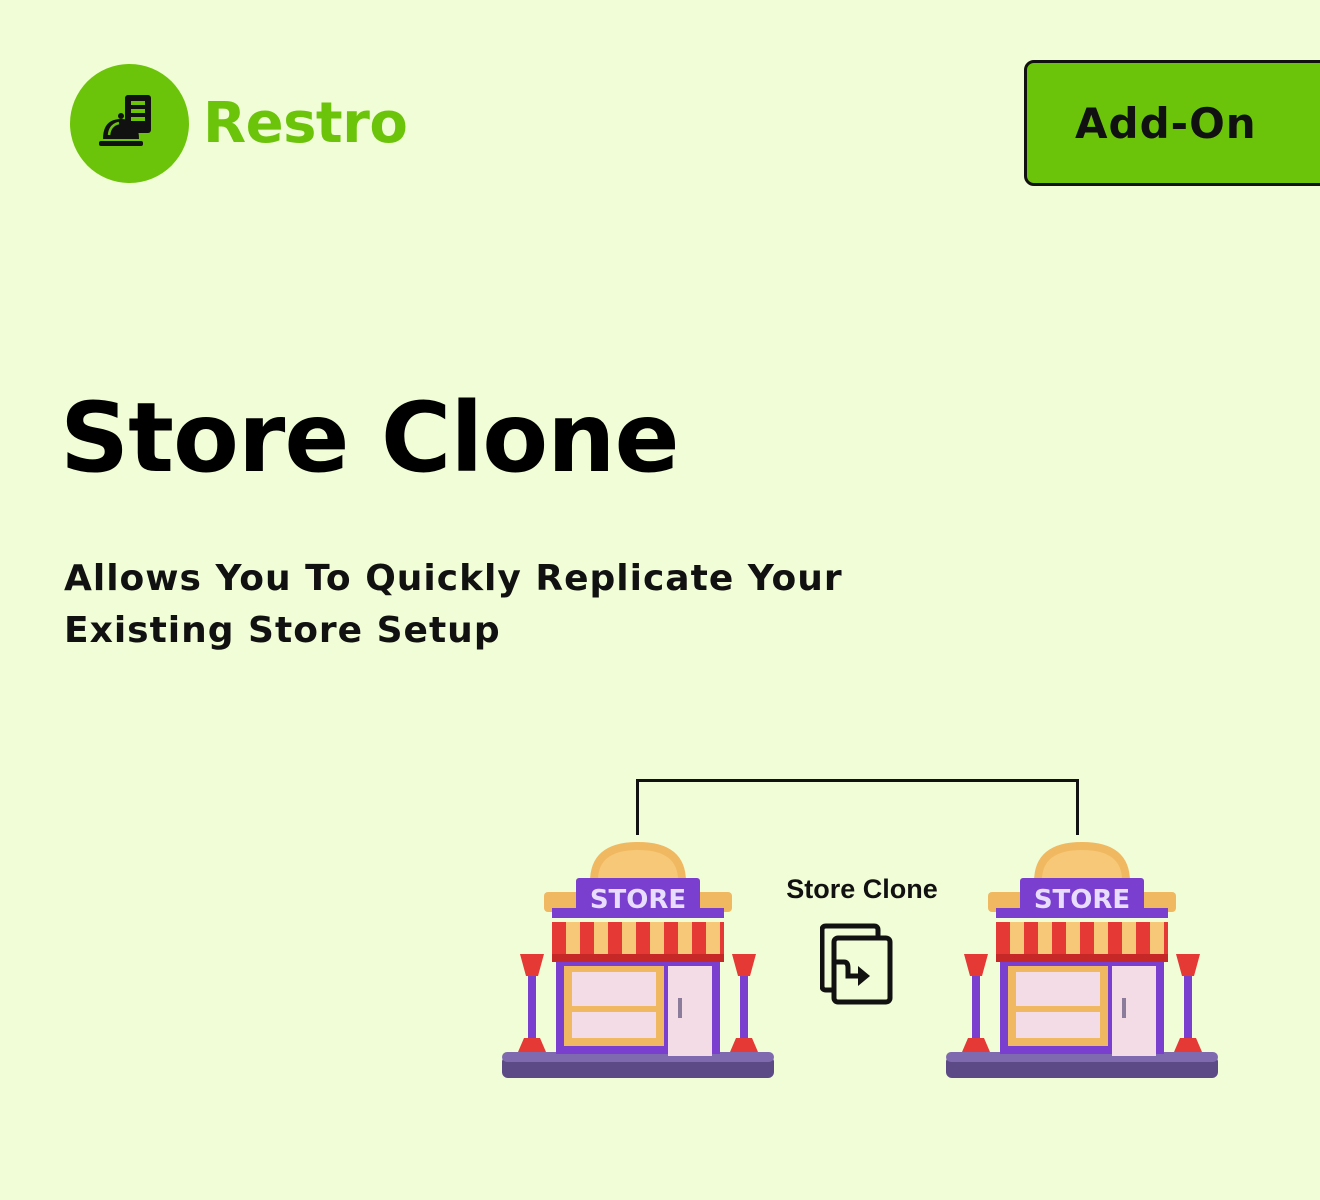 The width and height of the screenshot is (1320, 1200). Describe the element at coordinates (305, 123) in the screenshot. I see `brand-name: Restro` at that location.